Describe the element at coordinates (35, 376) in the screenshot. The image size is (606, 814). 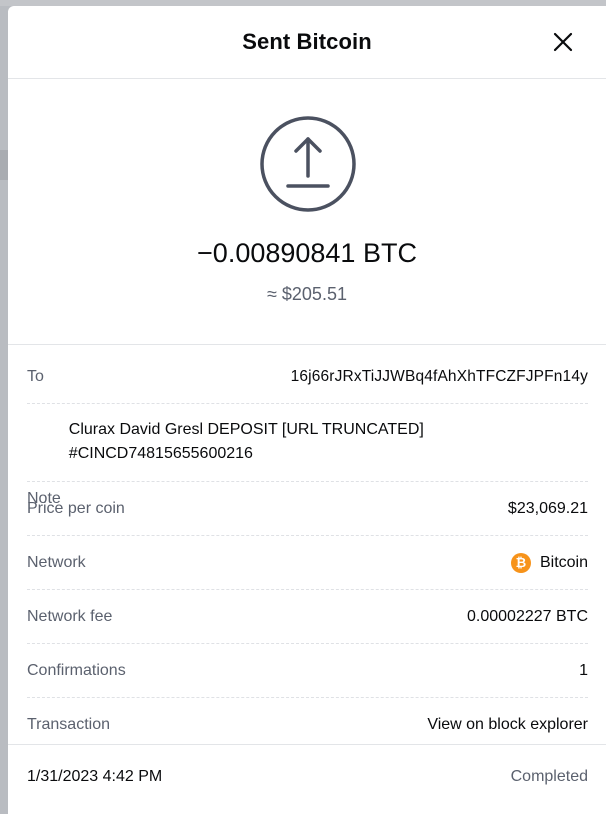
I see `to-label: To` at that location.